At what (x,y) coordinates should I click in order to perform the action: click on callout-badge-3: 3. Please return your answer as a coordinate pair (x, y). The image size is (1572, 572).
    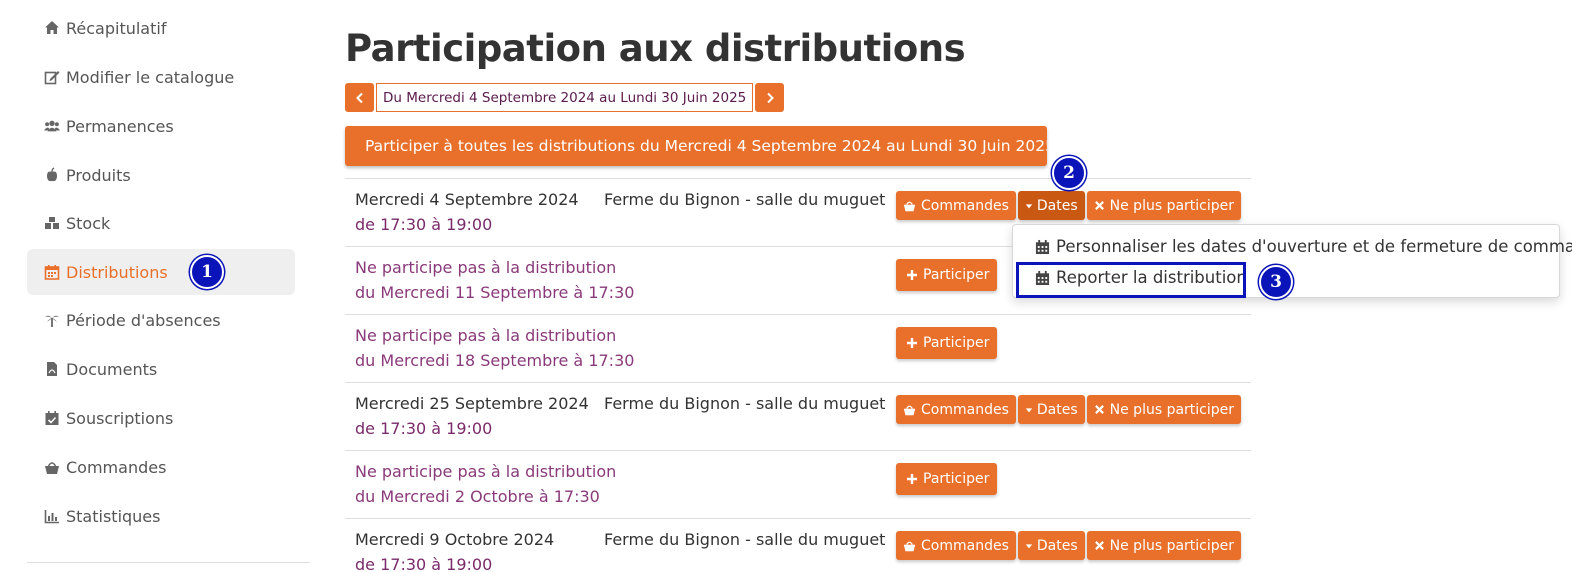
    Looking at the image, I should click on (1276, 282).